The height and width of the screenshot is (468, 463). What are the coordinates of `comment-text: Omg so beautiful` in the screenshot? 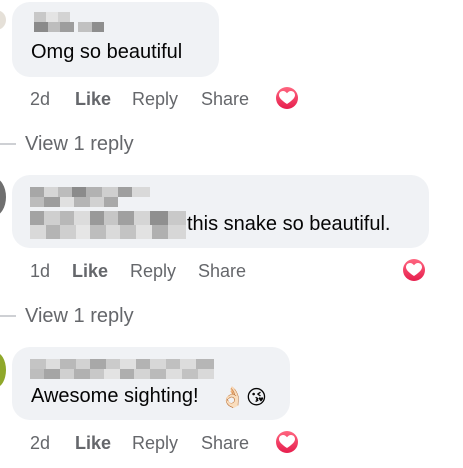 It's located at (107, 52).